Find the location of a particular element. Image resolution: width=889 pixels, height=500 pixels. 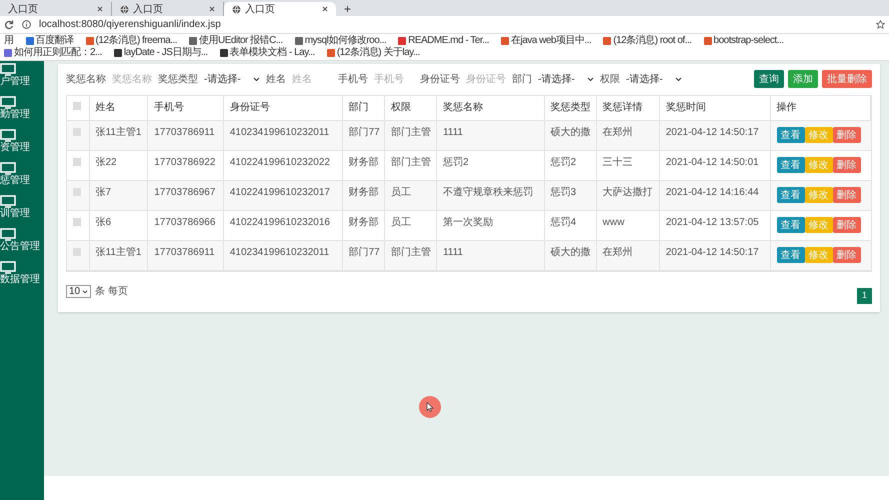

table-cell: 410234199610232011 is located at coordinates (280, 252).